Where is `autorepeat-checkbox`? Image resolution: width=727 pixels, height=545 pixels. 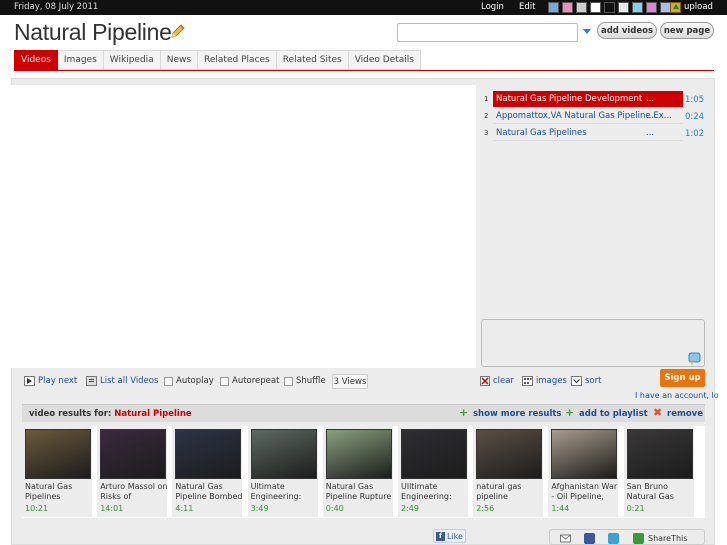 autorepeat-checkbox is located at coordinates (224, 381).